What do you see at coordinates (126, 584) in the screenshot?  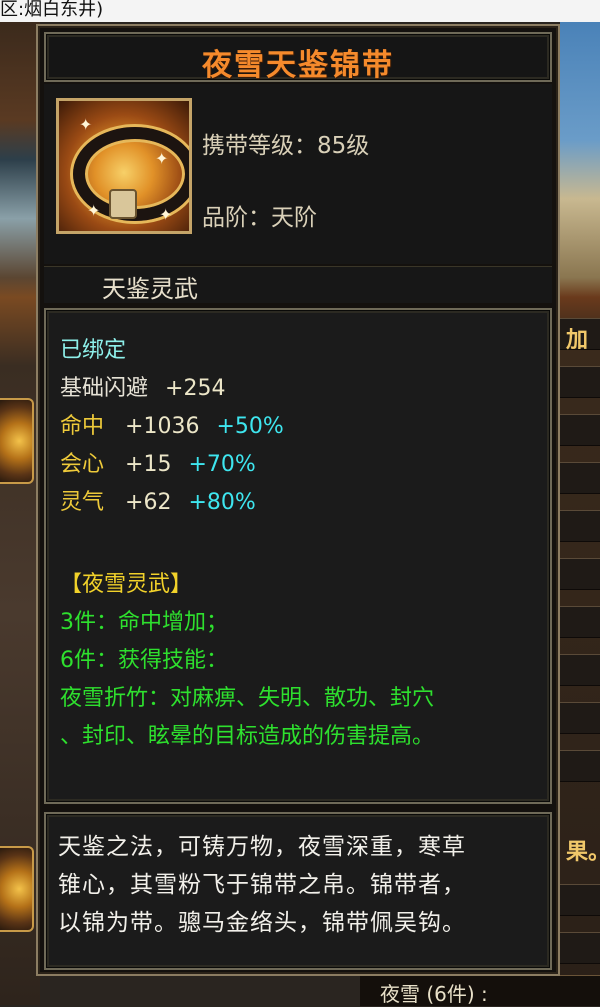 I see `set-name: 【夜雪灵武】` at bounding box center [126, 584].